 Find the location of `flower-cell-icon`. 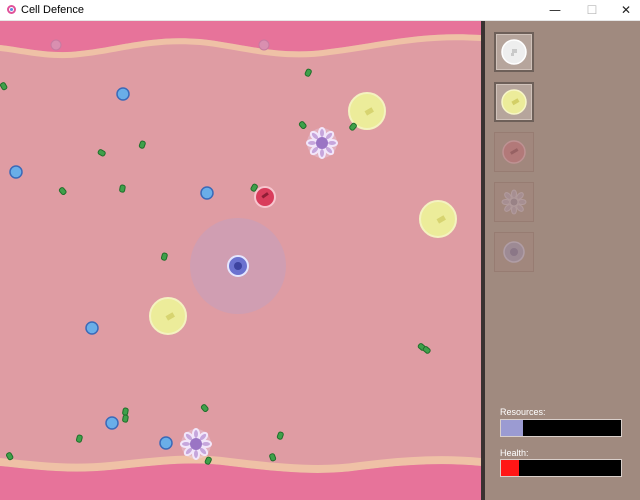

flower-cell-icon is located at coordinates (514, 202).